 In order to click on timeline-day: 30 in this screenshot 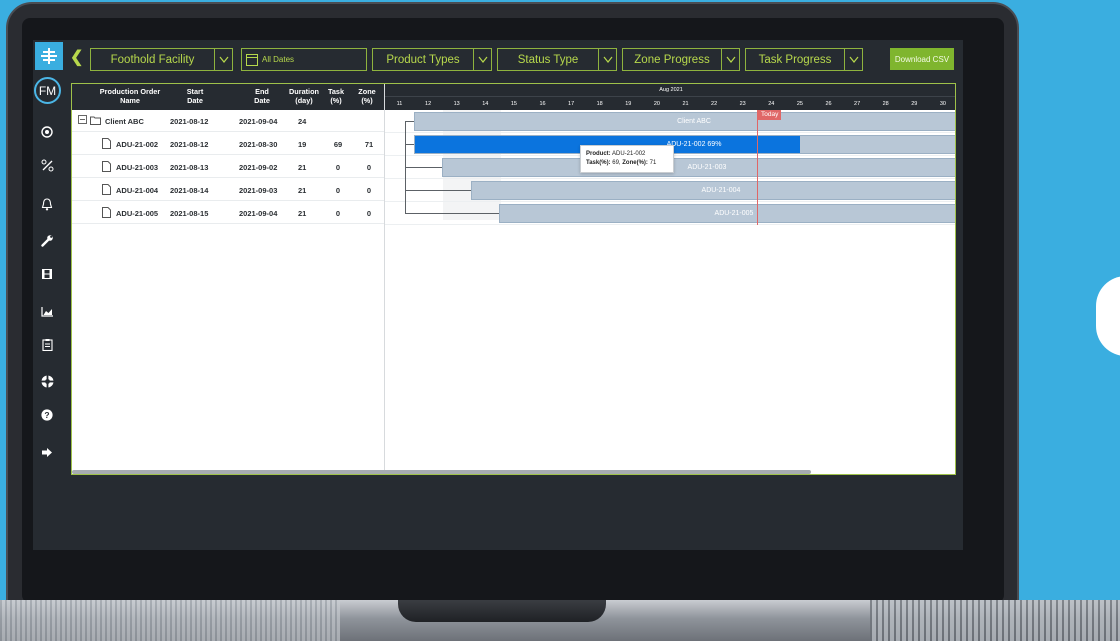, I will do `click(942, 104)`.